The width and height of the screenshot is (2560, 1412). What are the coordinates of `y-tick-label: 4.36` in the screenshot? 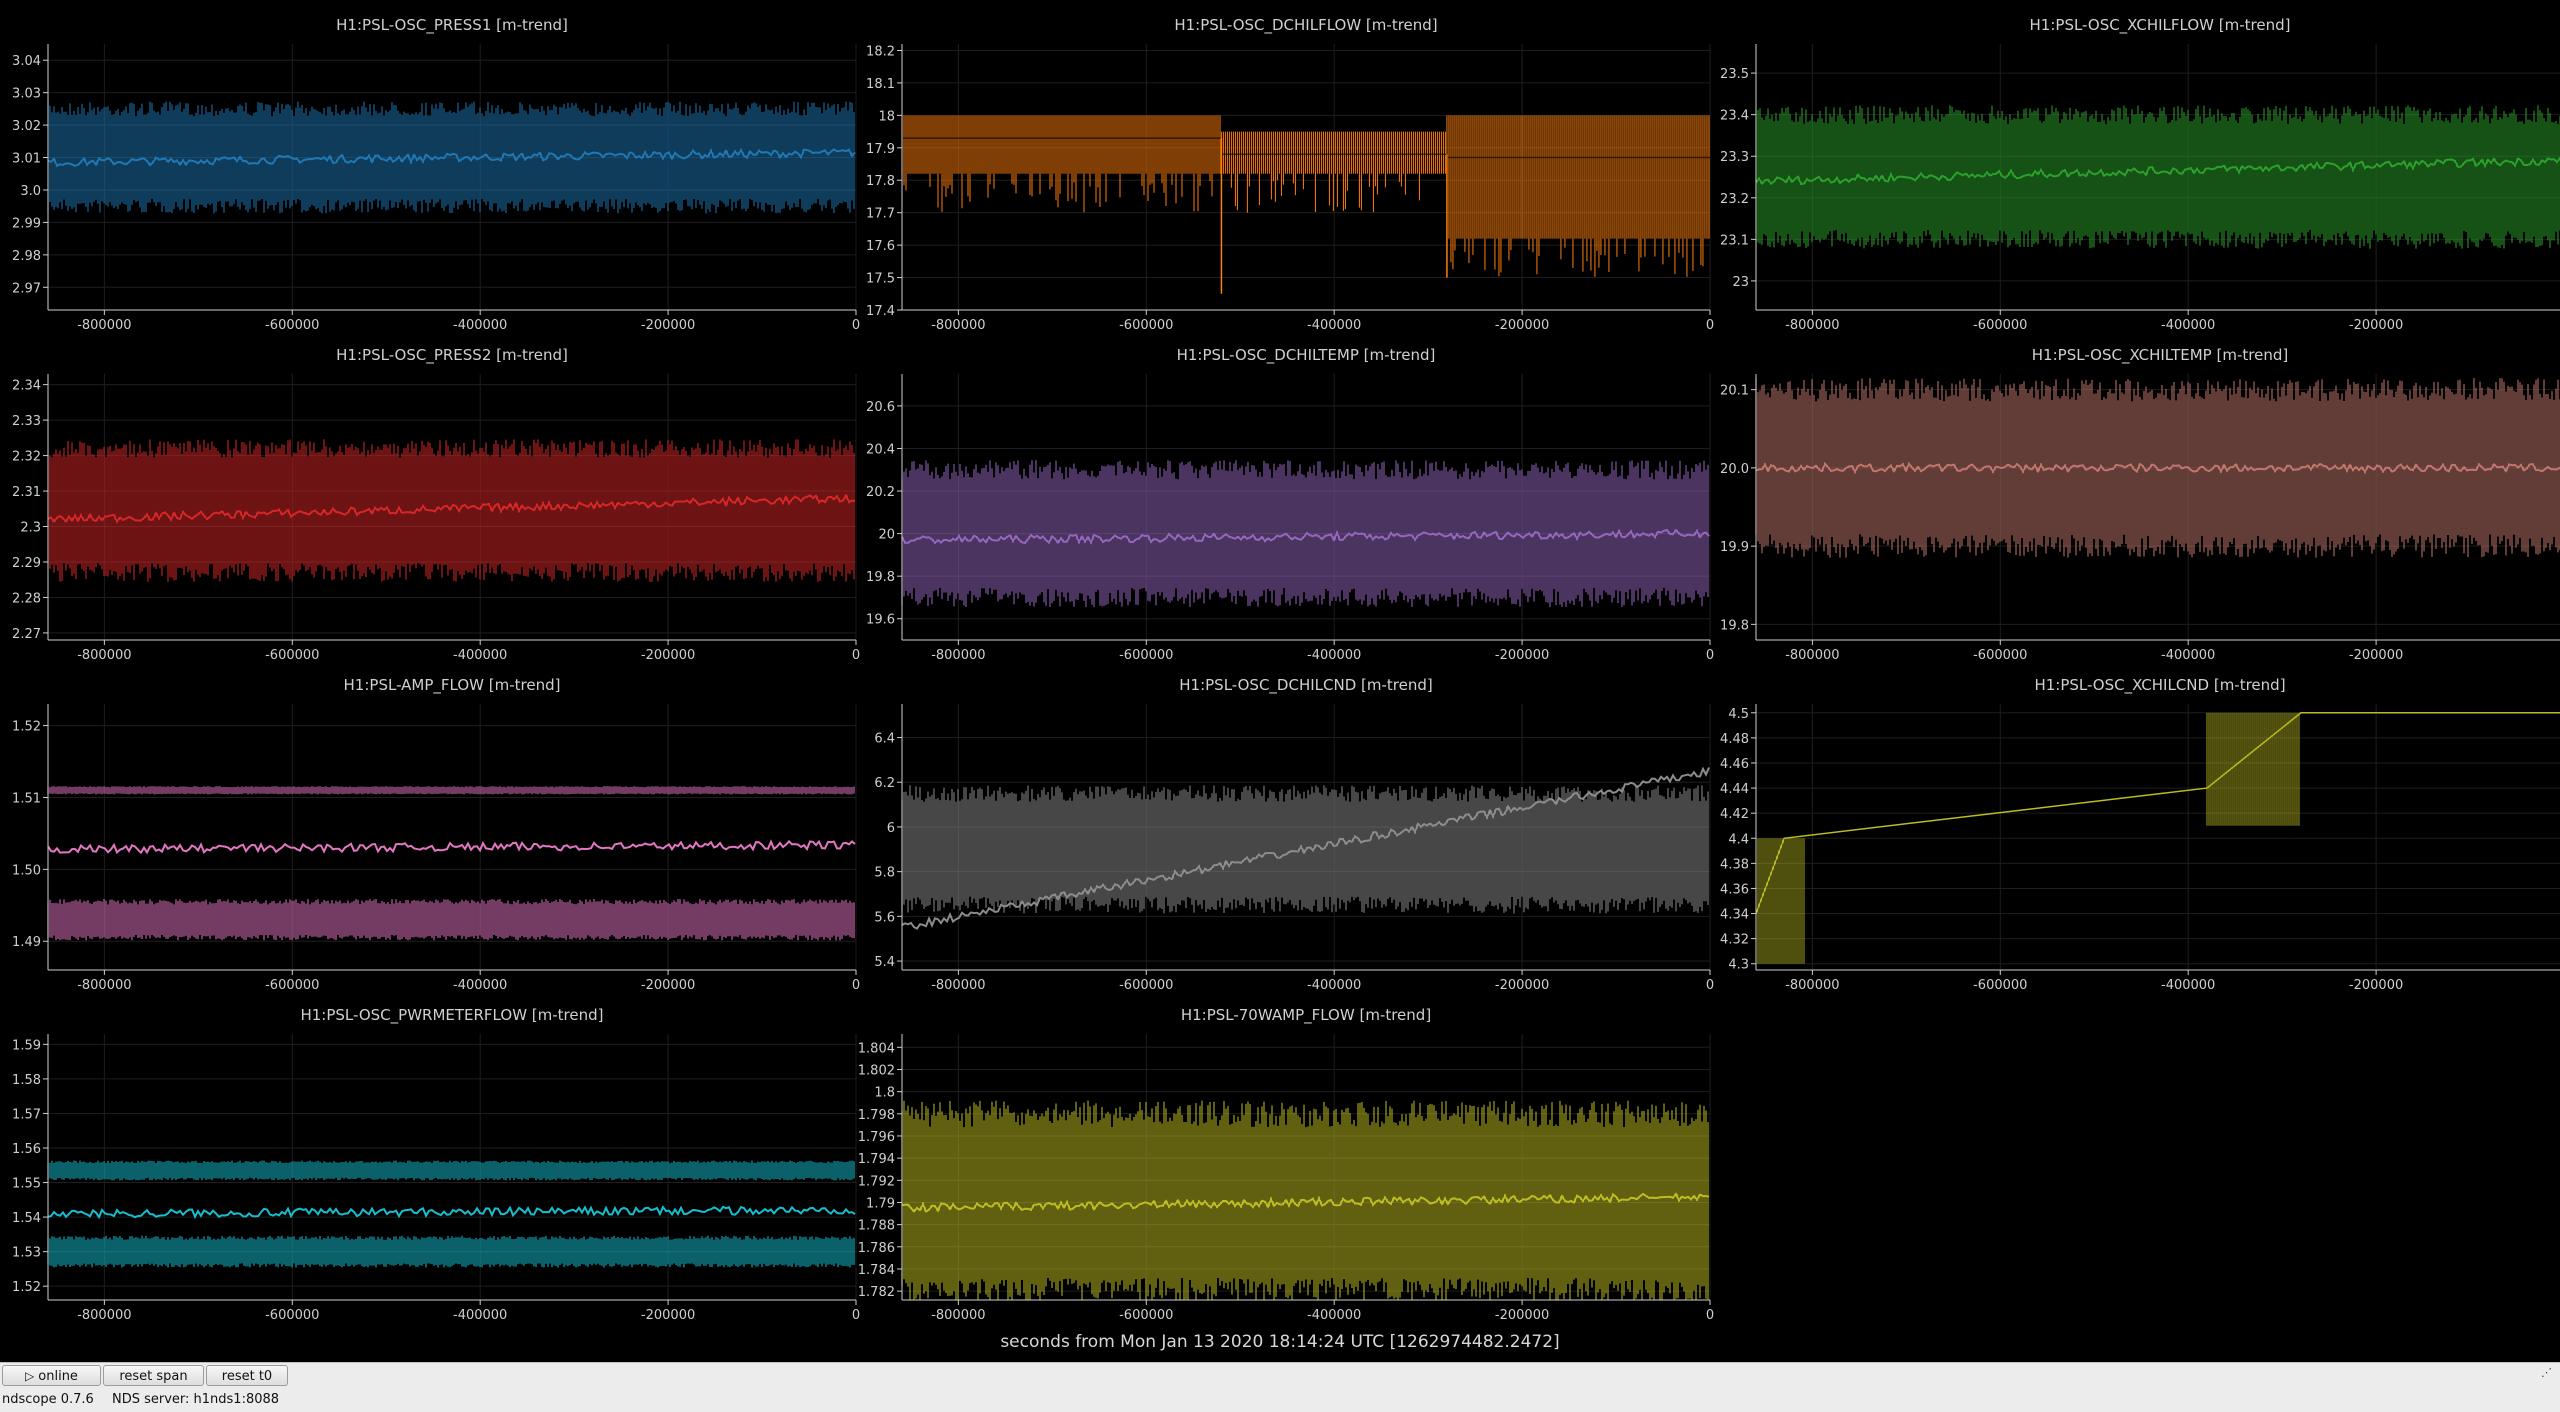 It's located at (1734, 889).